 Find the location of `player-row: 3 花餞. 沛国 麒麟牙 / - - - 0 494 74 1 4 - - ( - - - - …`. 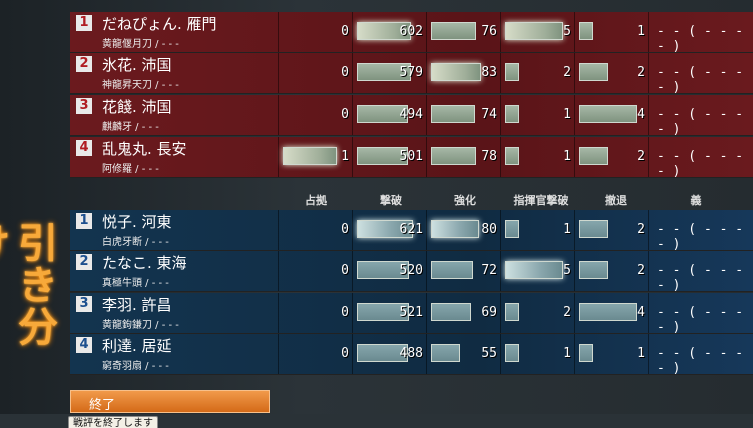

player-row: 3 花餞. 沛国 麒麟牙 / - - - 0 494 74 1 4 - - ( - - - - … is located at coordinates (411, 116).